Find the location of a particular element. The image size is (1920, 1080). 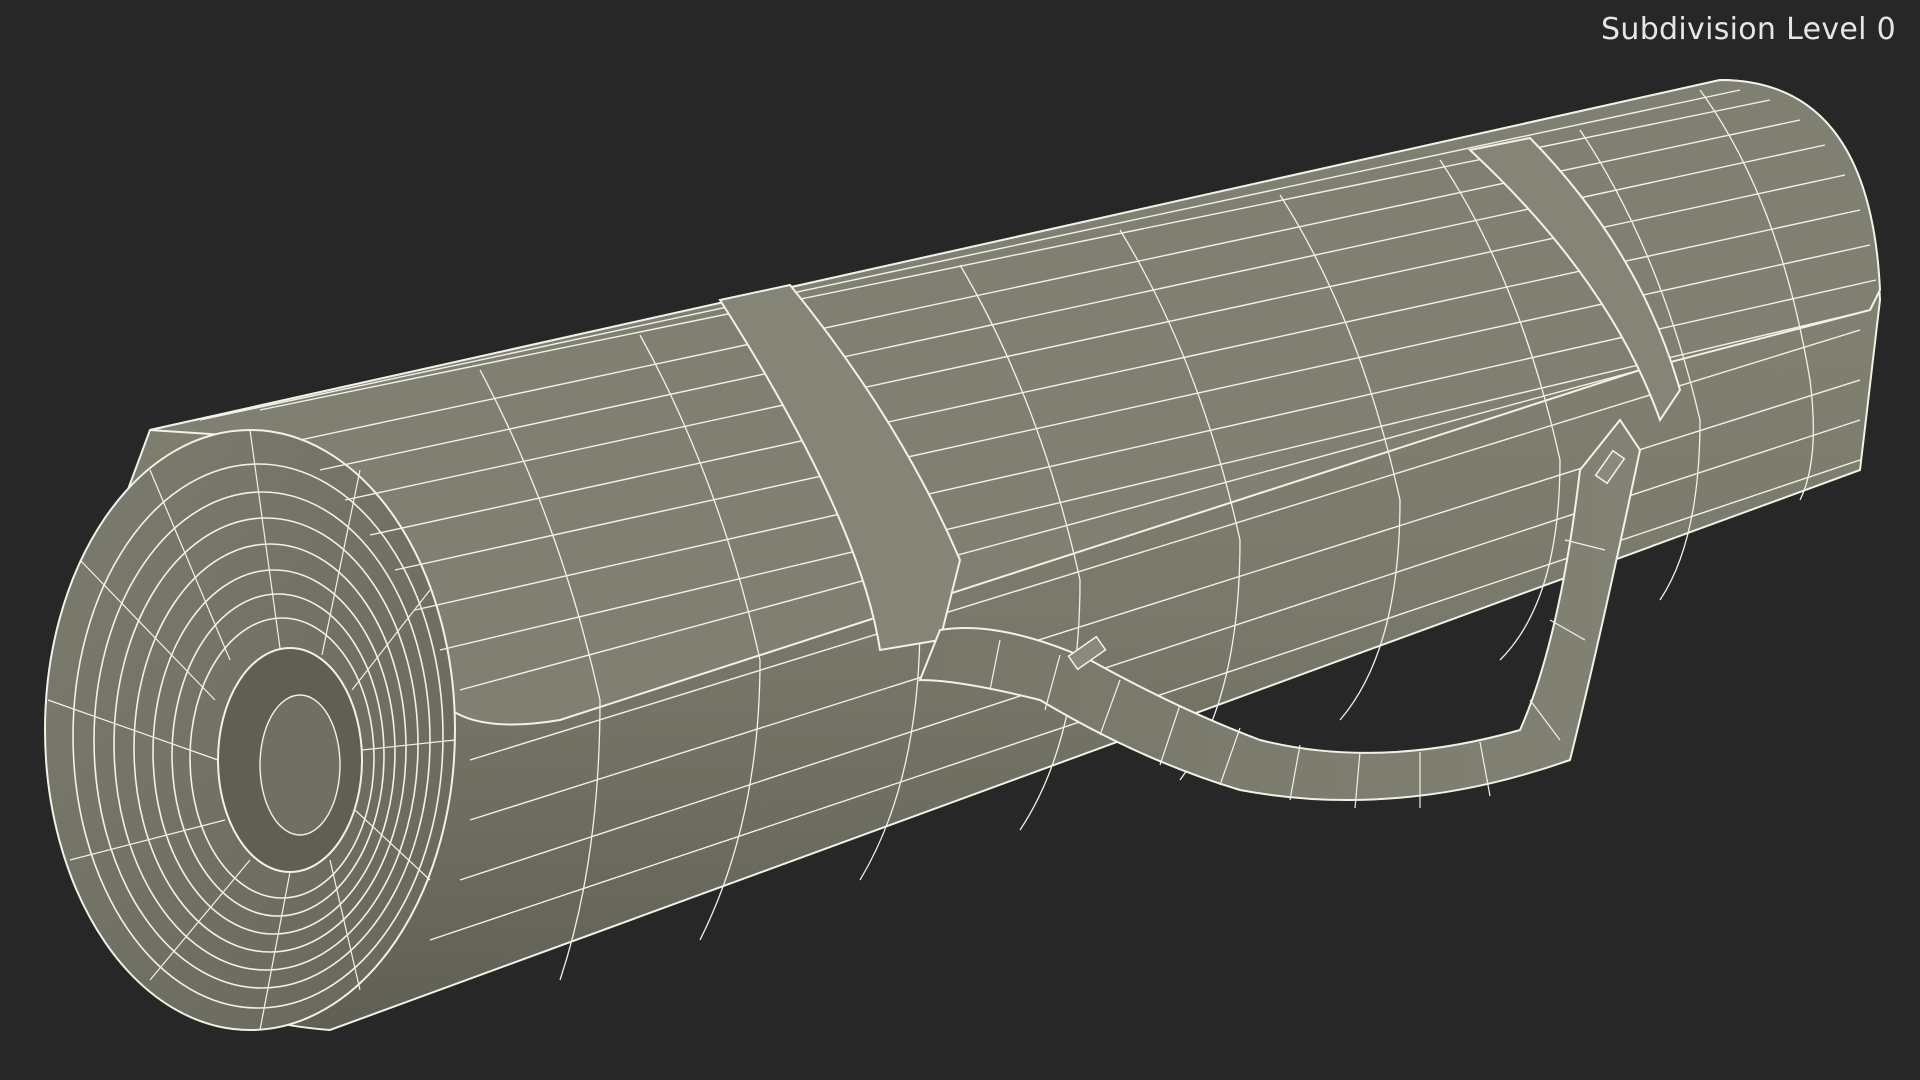

subdivision-level-label: Subdivision Level 0 is located at coordinates (1748, 29).